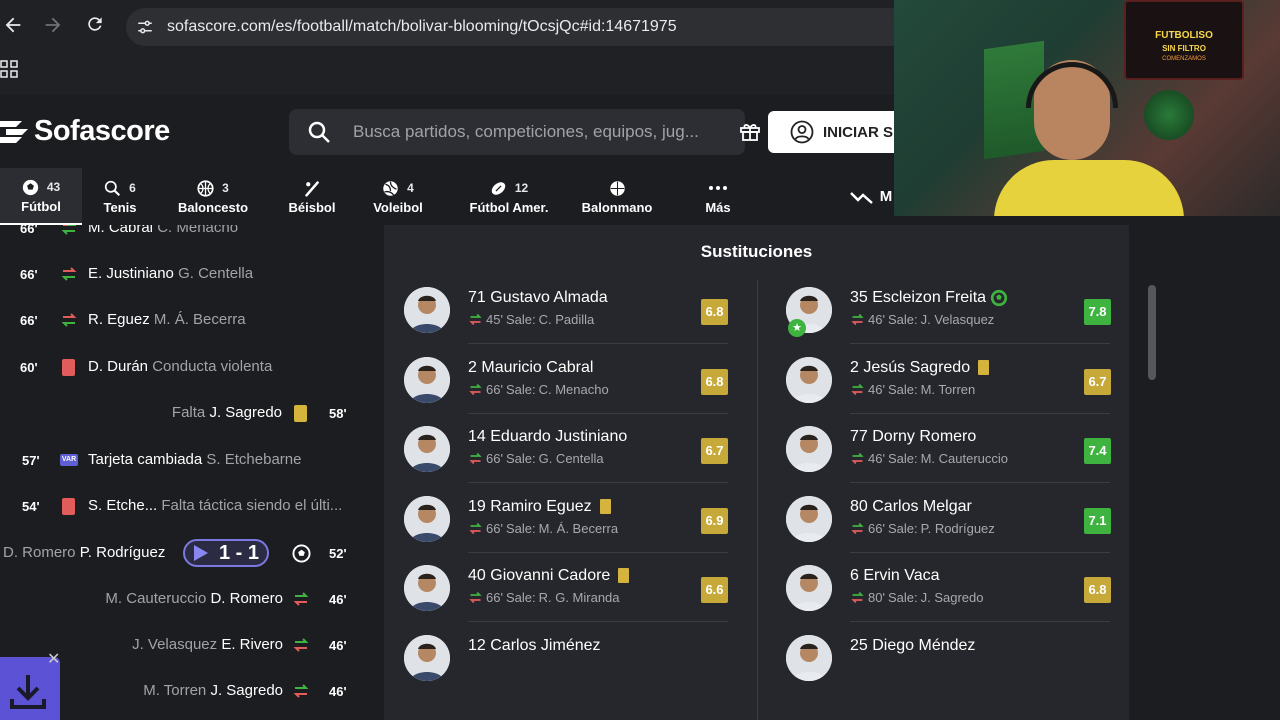  I want to click on substitute-row: 2 Mauricio Cabral 66' Sale: C. Menacho 6.8, so click(567, 391).